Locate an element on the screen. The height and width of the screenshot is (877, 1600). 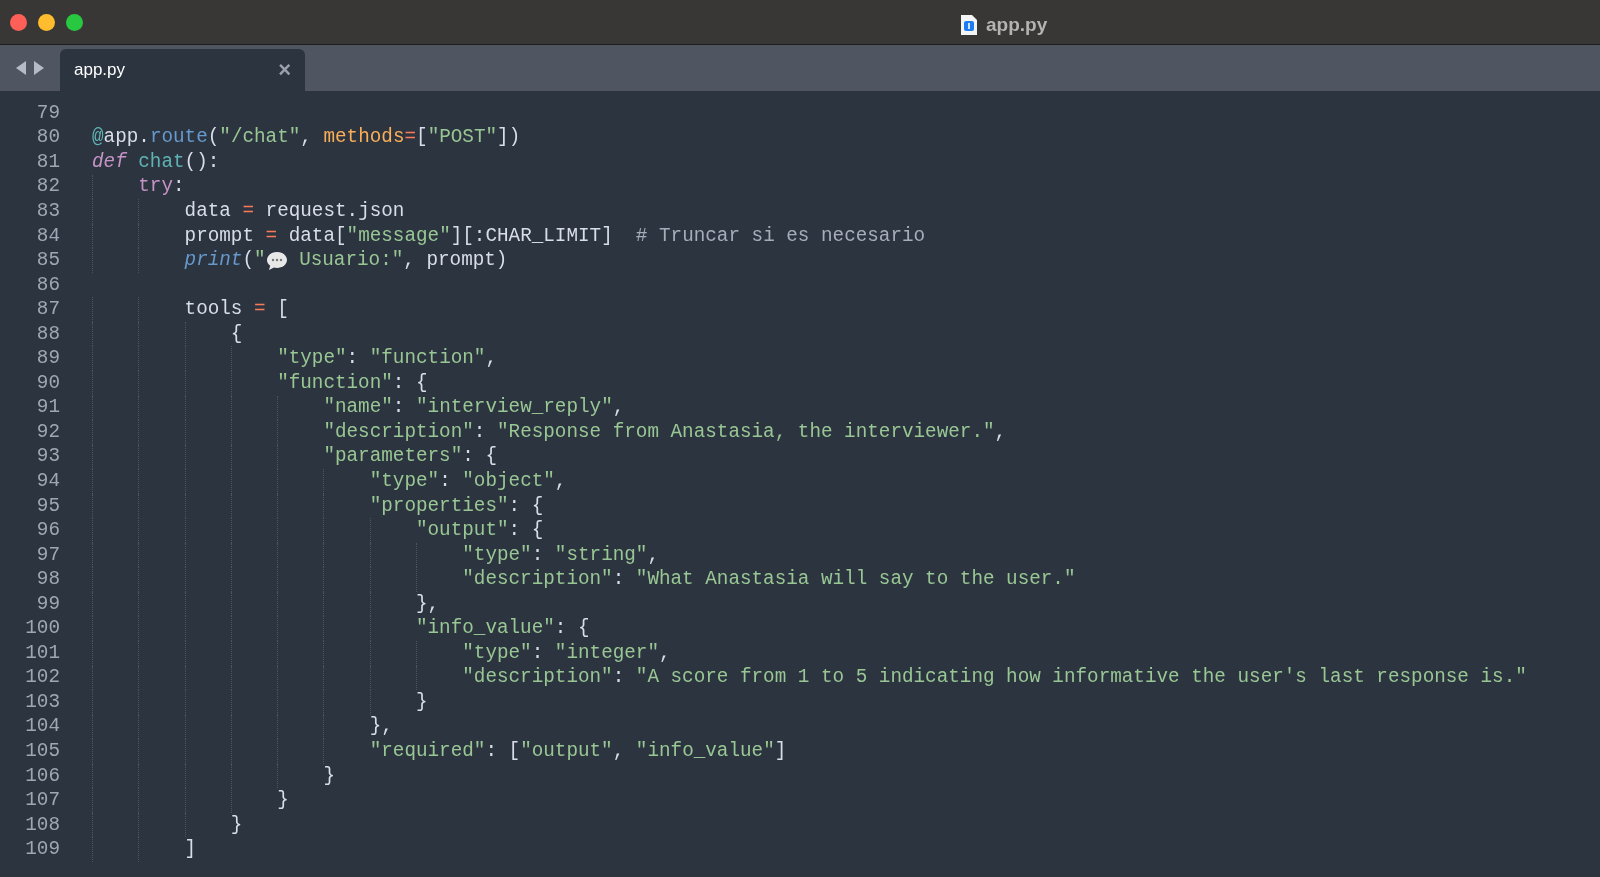
line-number: 107 is located at coordinates (42, 801).